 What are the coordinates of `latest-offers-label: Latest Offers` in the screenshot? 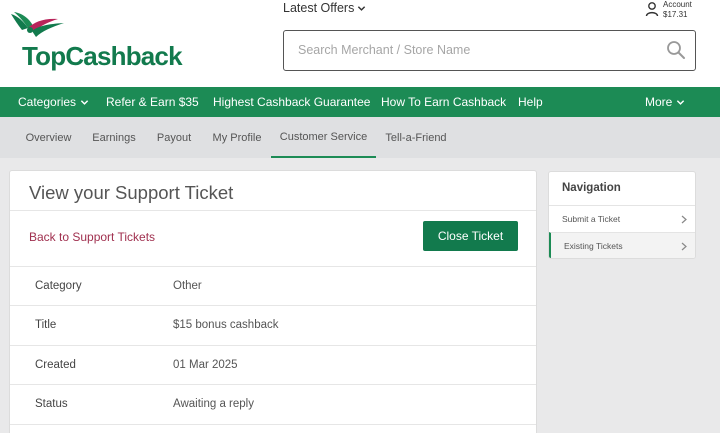 It's located at (319, 8).